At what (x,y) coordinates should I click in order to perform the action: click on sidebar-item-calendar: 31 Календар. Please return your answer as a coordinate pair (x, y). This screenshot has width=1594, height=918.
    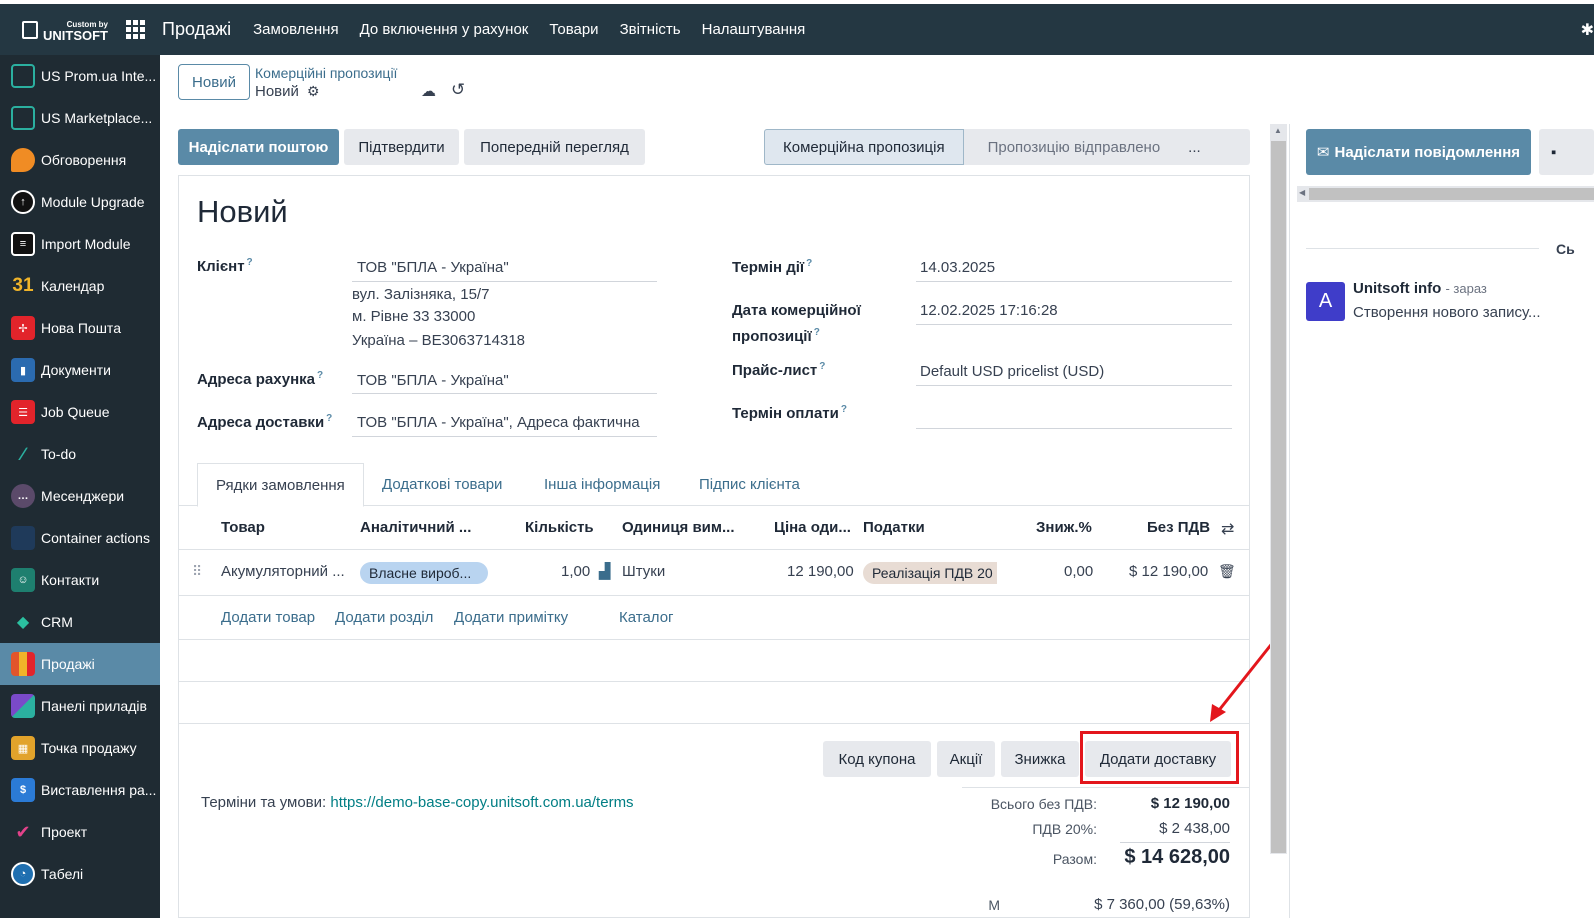
    Looking at the image, I should click on (80, 286).